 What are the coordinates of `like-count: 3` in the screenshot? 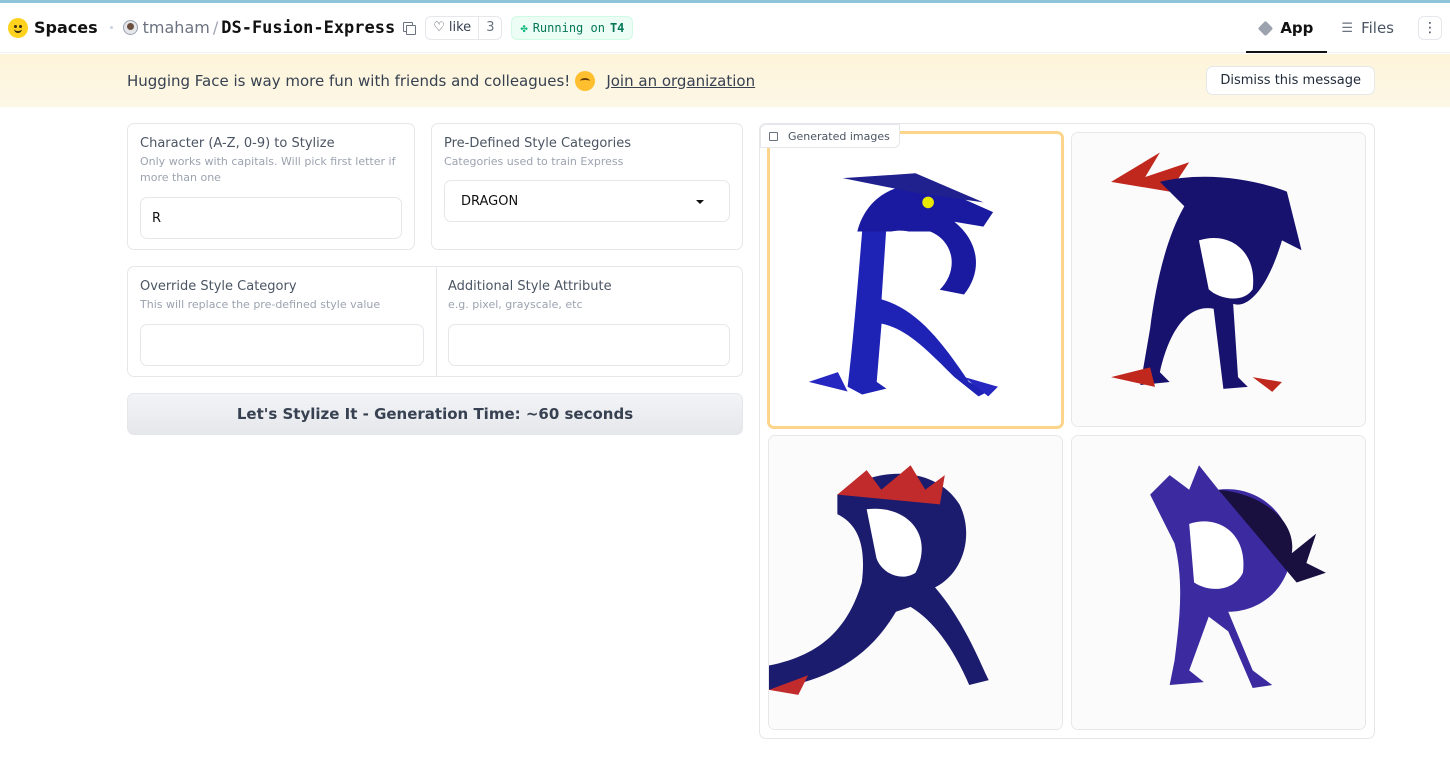 It's located at (489, 27).